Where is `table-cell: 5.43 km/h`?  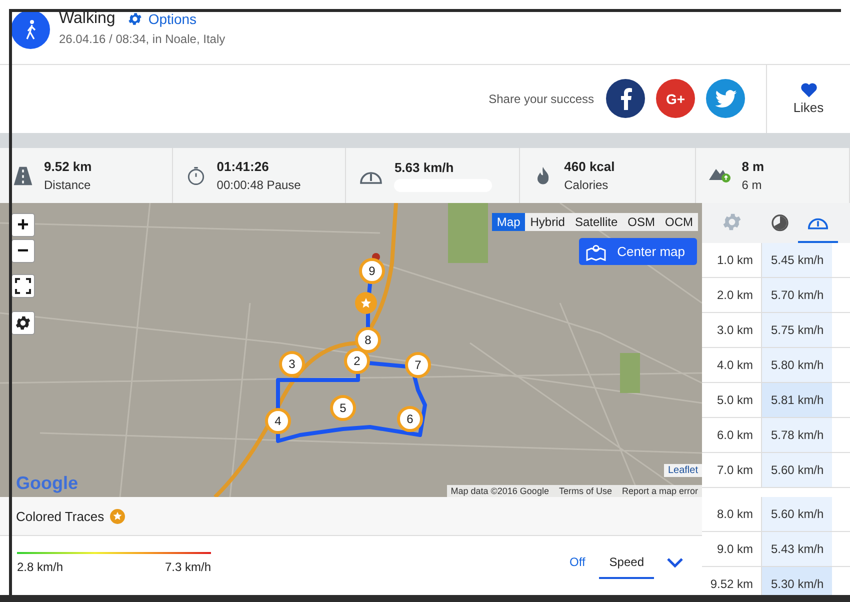
table-cell: 5.43 km/h is located at coordinates (797, 549).